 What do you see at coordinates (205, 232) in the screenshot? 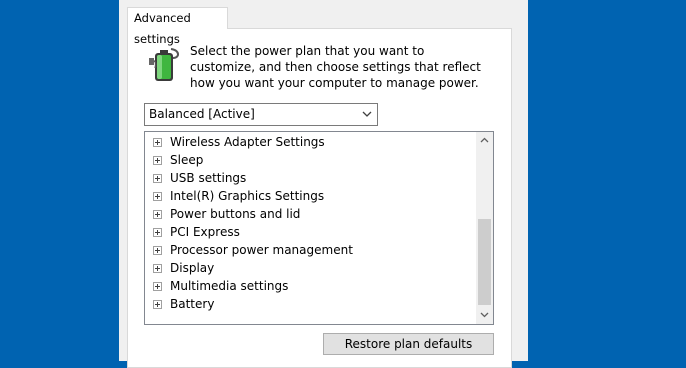
I see `tree-item-label: PCI Express` at bounding box center [205, 232].